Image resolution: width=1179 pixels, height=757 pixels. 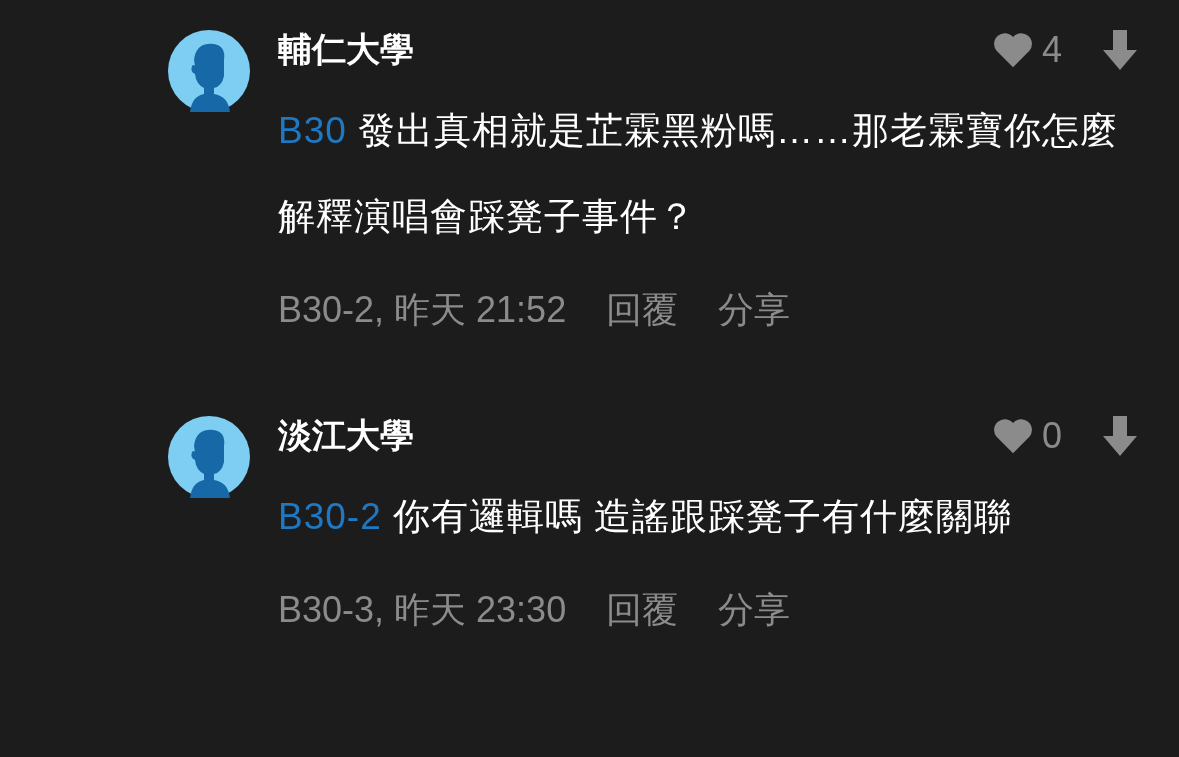 I want to click on floor-time: B30-3, 昨天 23:30, so click(x=422, y=610).